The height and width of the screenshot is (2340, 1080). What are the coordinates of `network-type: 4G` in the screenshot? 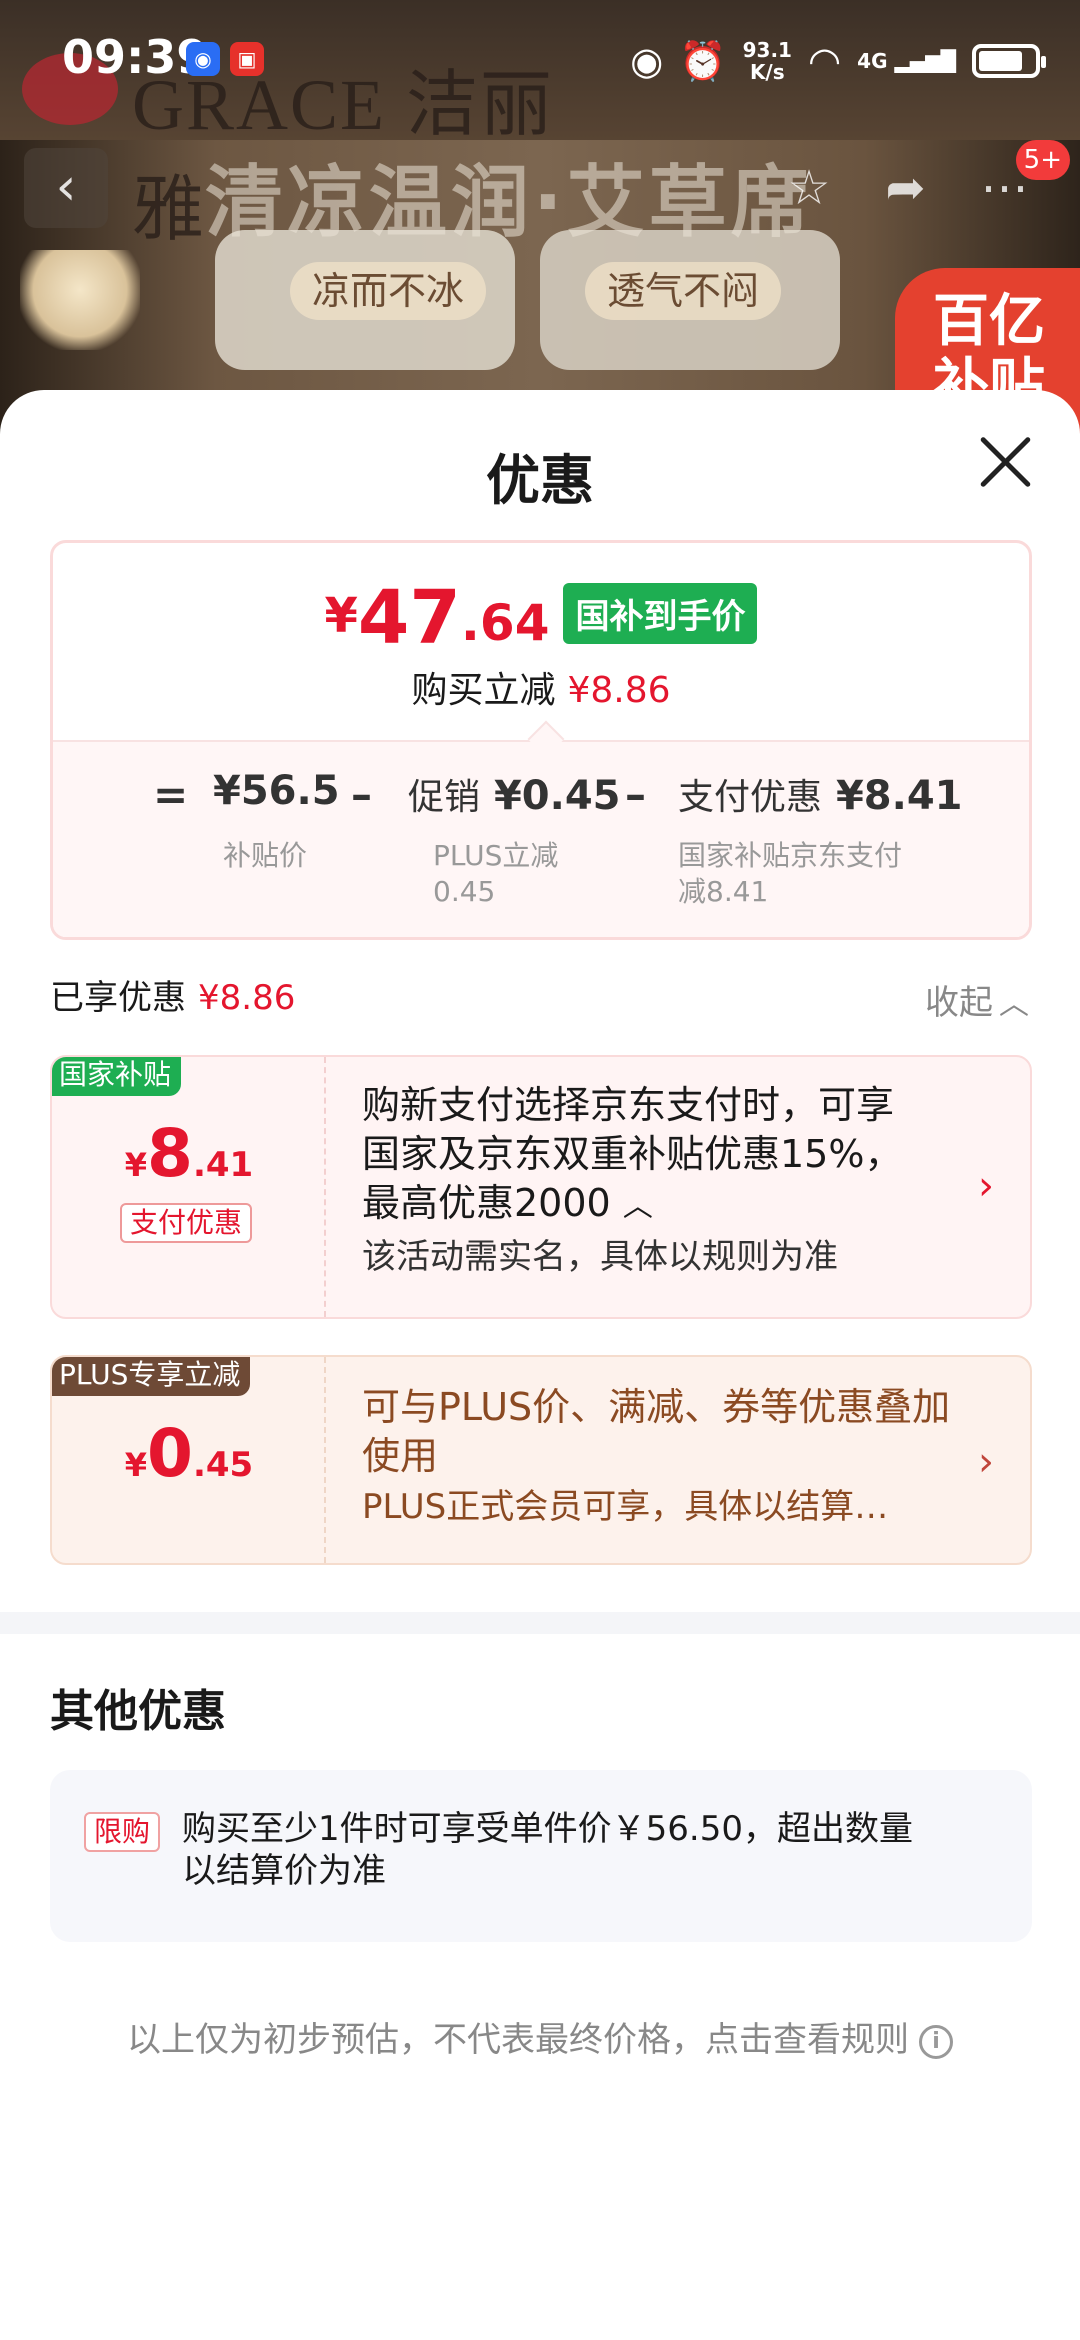 It's located at (872, 61).